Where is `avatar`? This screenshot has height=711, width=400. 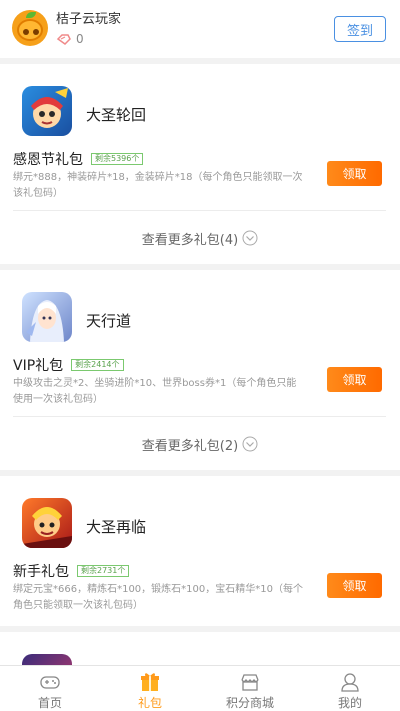 avatar is located at coordinates (30, 28).